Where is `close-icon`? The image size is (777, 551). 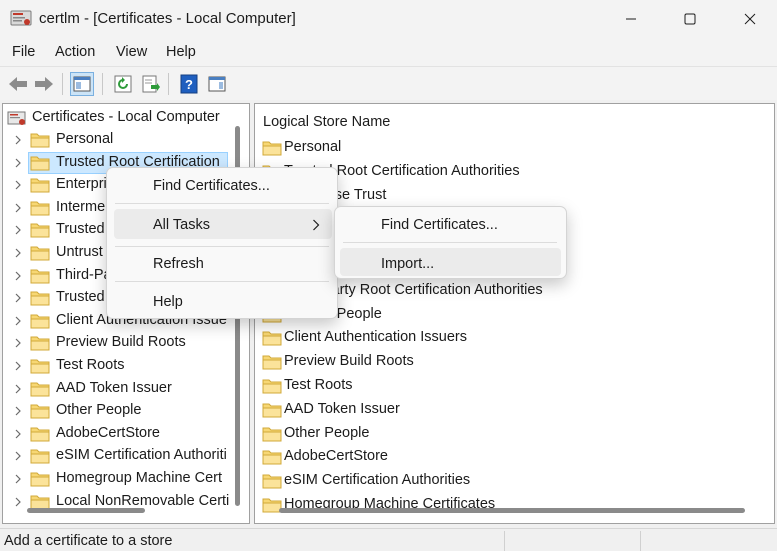
close-icon is located at coordinates (750, 19).